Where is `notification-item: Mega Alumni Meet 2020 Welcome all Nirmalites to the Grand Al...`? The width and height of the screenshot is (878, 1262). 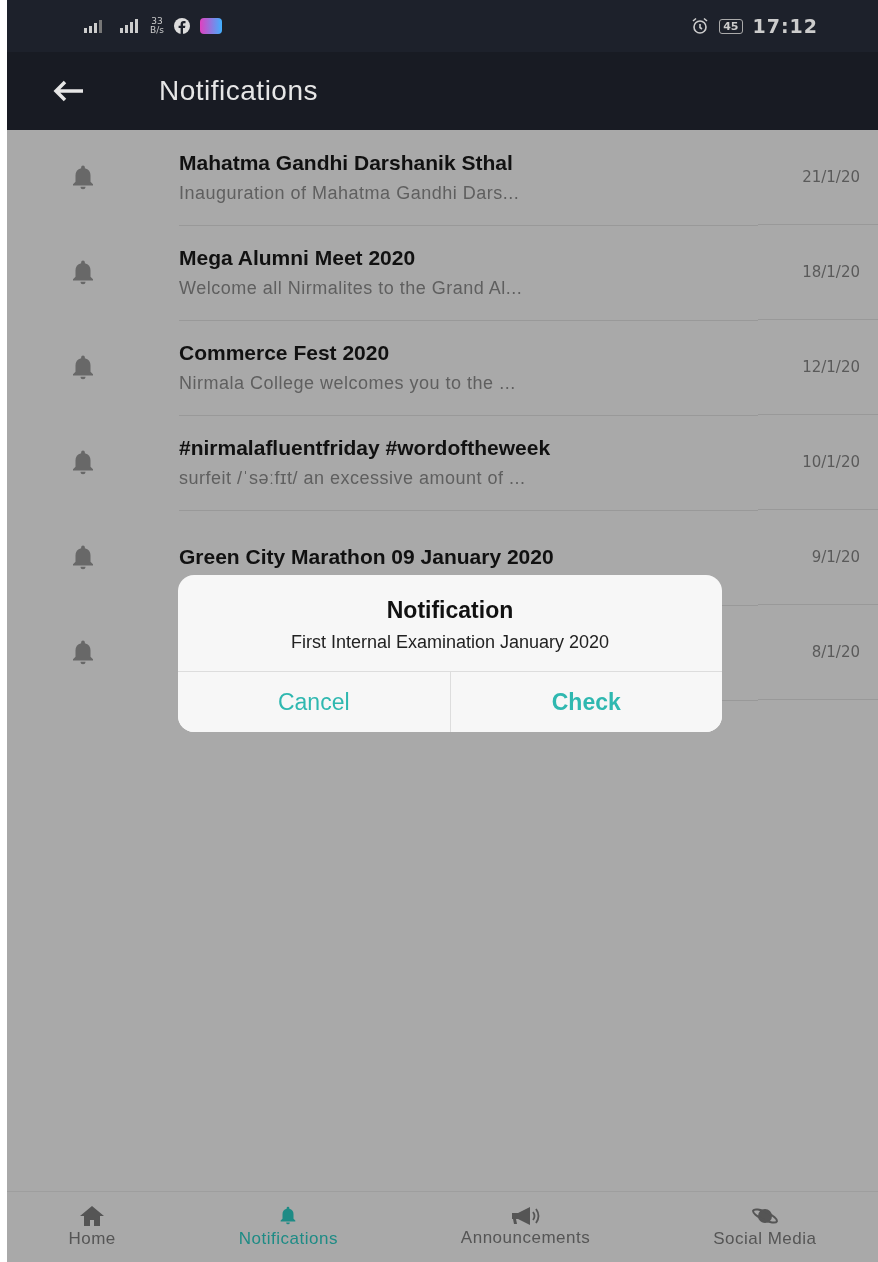
notification-item: Mega Alumni Meet 2020 Welcome all Nirmalites to the Grand Al... is located at coordinates (468, 272).